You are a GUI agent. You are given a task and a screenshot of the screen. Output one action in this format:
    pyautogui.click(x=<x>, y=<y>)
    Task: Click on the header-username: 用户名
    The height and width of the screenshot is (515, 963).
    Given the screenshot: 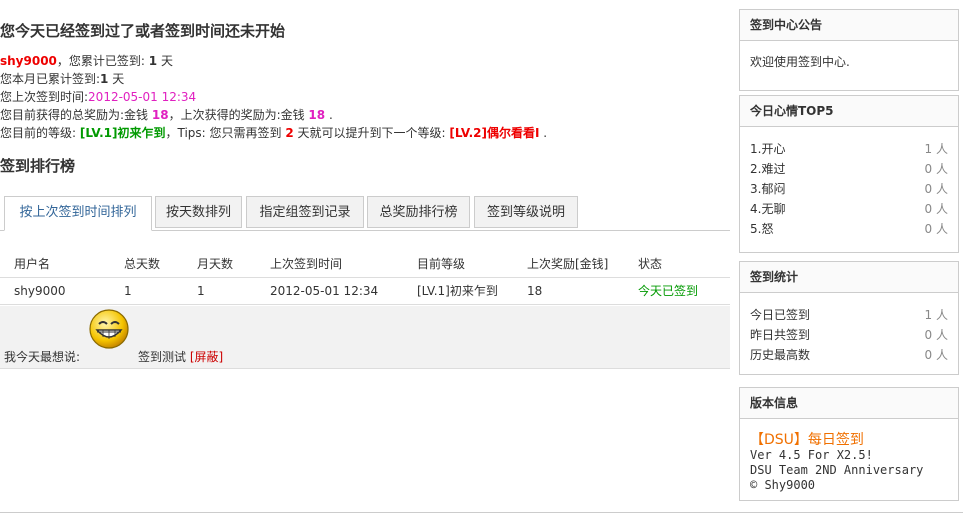 What is the action you would take?
    pyautogui.click(x=32, y=264)
    